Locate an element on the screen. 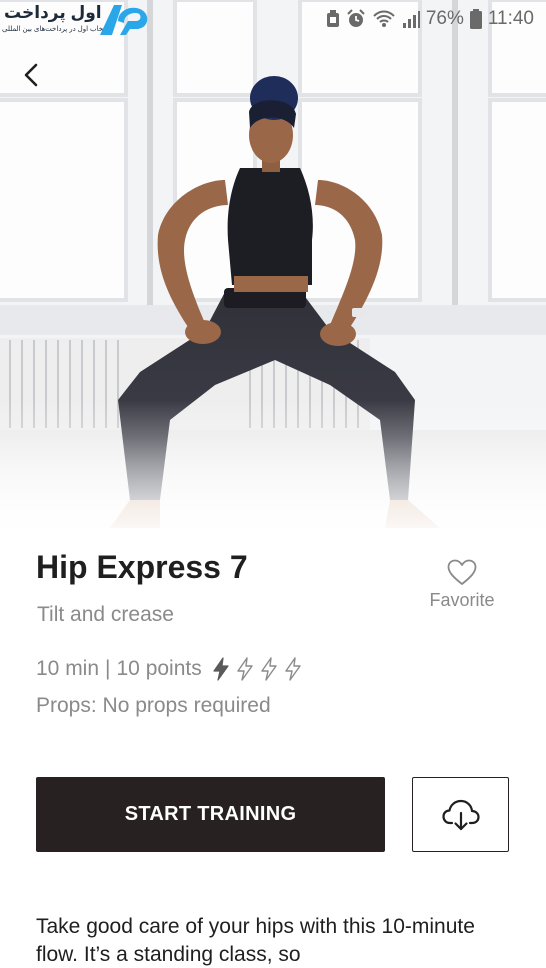  class-title: Hip Express 7 is located at coordinates (142, 567).